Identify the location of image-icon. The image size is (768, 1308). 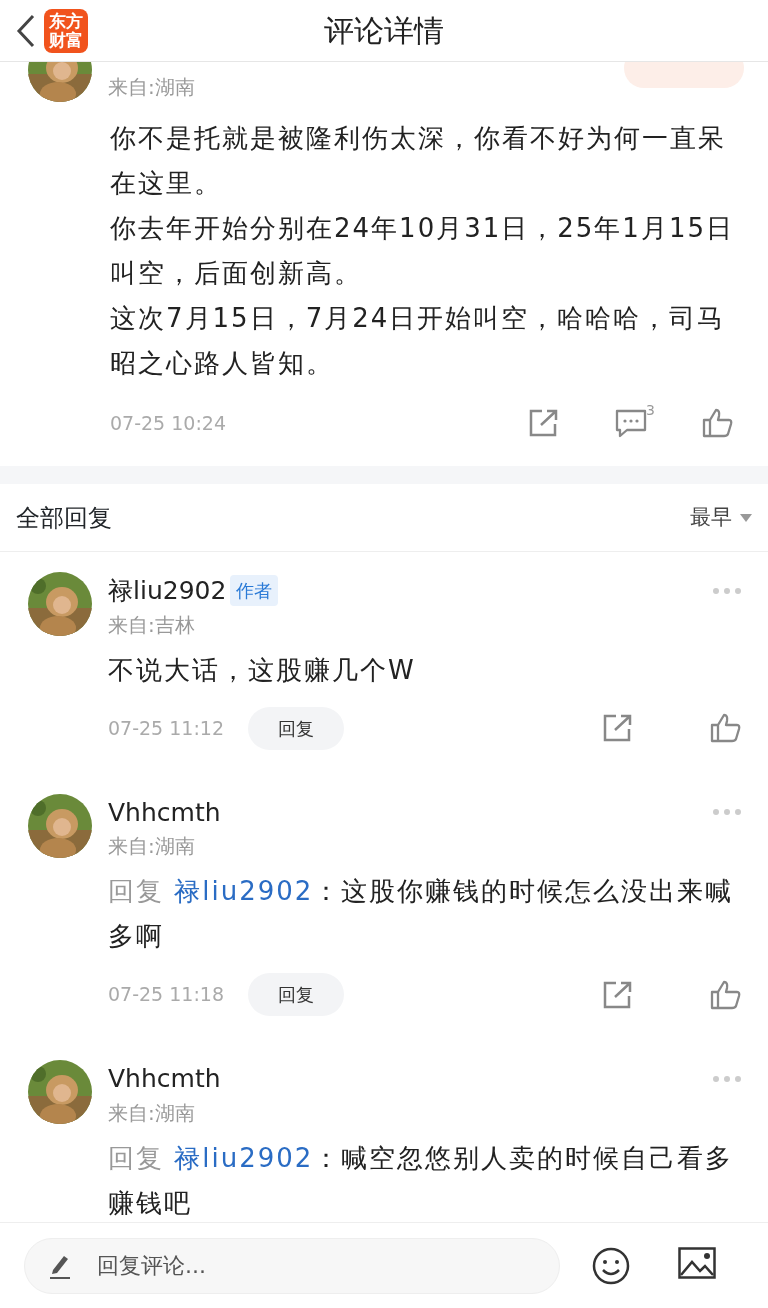
(697, 1262).